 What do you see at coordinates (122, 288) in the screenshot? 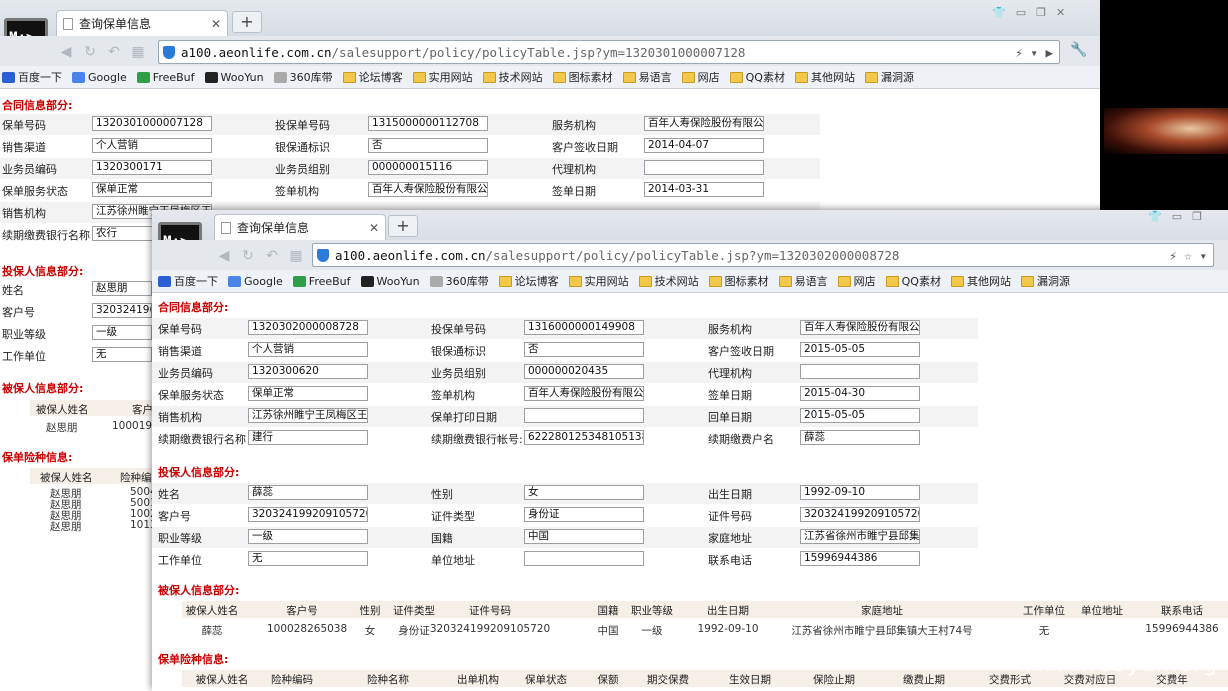
I see `field-value: 赵思朋` at bounding box center [122, 288].